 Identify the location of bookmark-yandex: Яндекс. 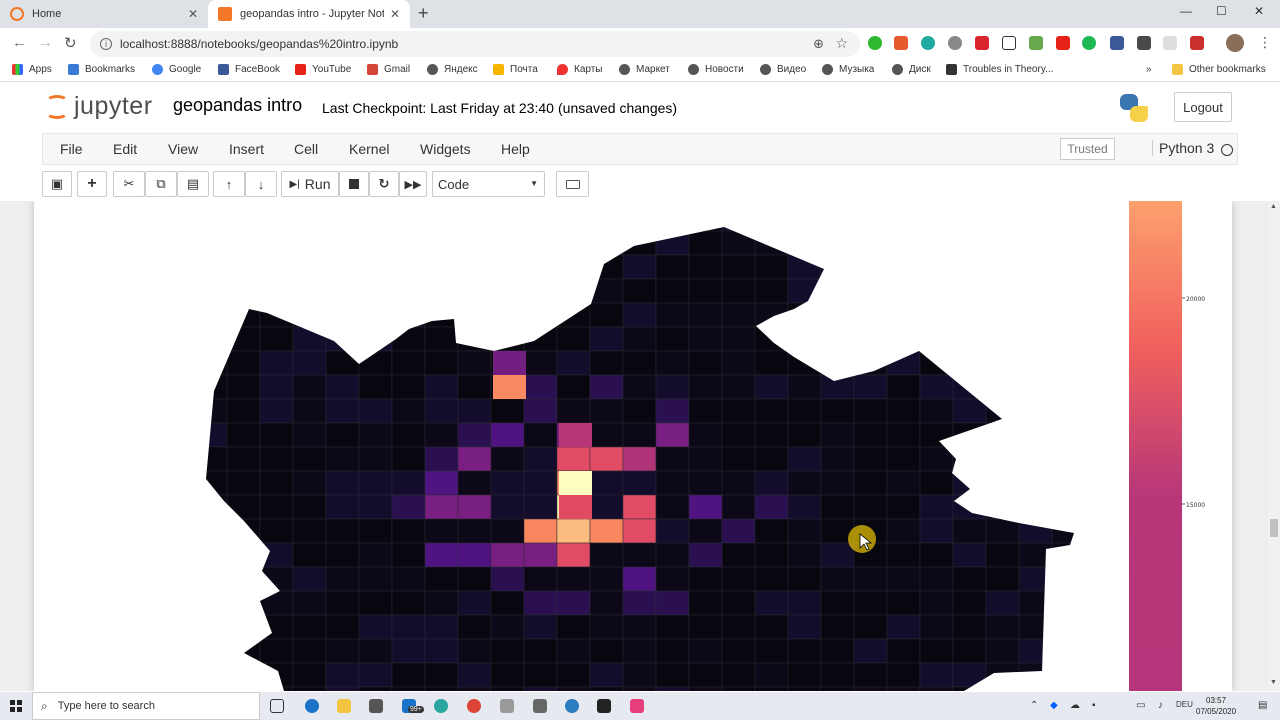
(452, 69).